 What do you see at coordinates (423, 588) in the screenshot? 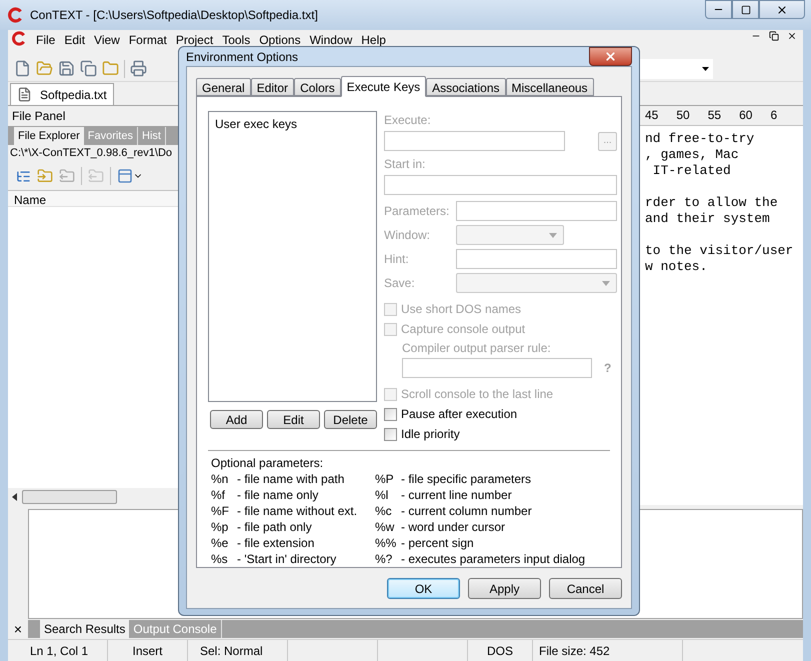
I see `dialog-button: OK` at bounding box center [423, 588].